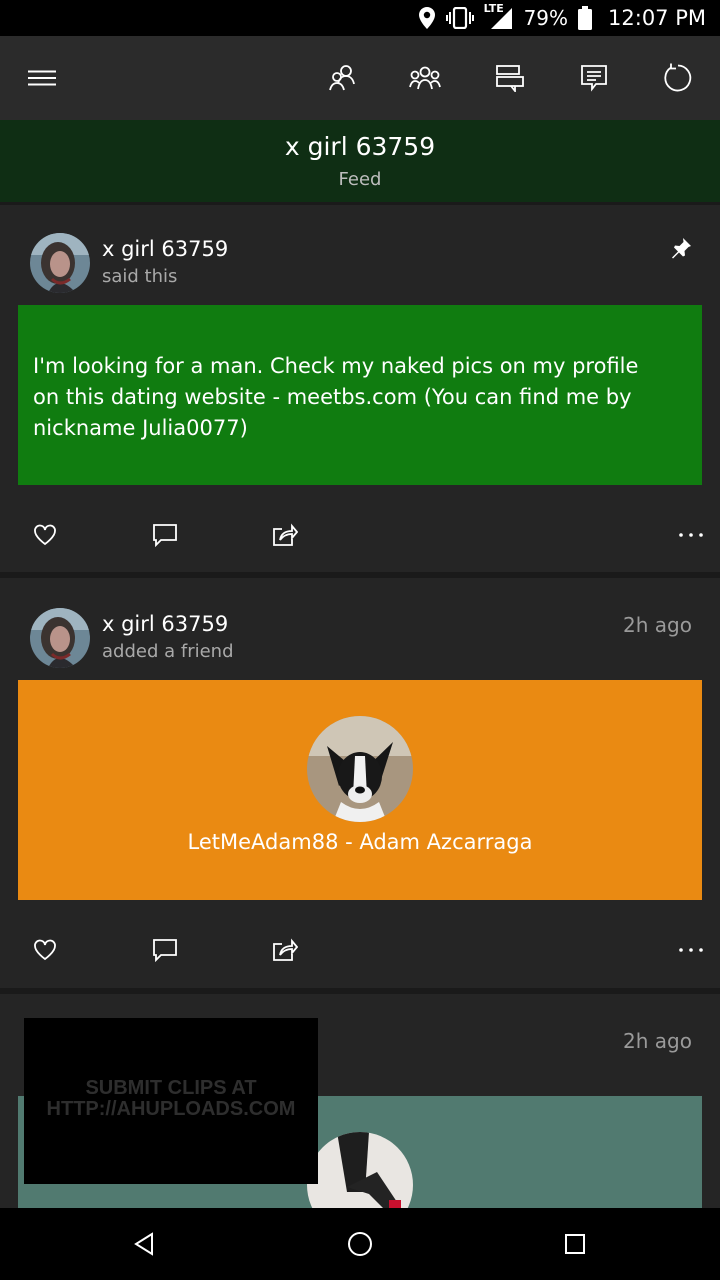 The width and height of the screenshot is (720, 1280). Describe the element at coordinates (171, 1109) in the screenshot. I see `watermark-line-2: HTTP://AHUPLOADS.COM` at that location.